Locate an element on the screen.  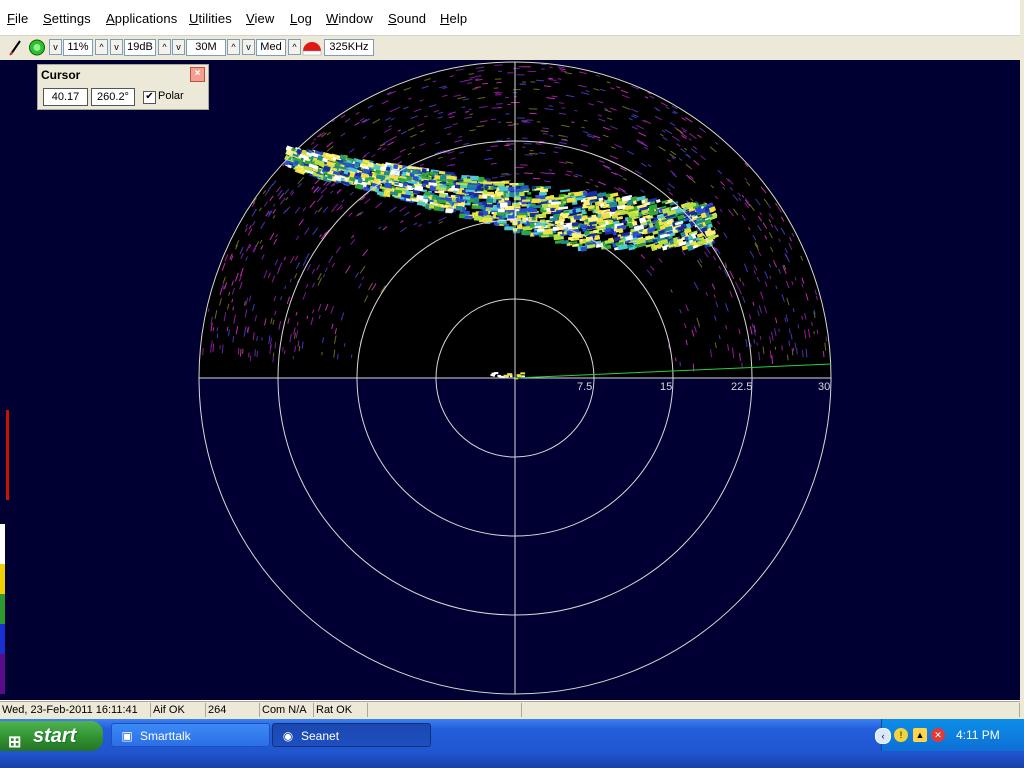
speed-value: Med is located at coordinates (271, 47).